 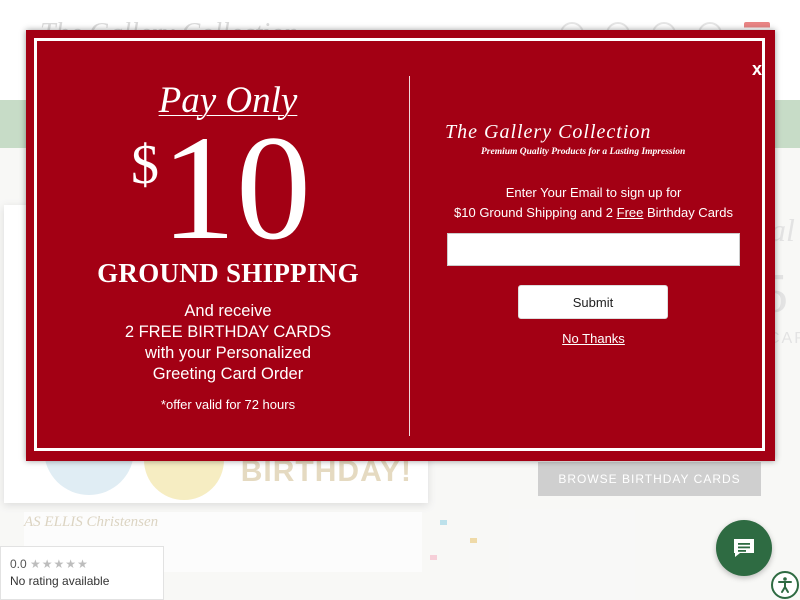 I want to click on chat-button, so click(x=744, y=548).